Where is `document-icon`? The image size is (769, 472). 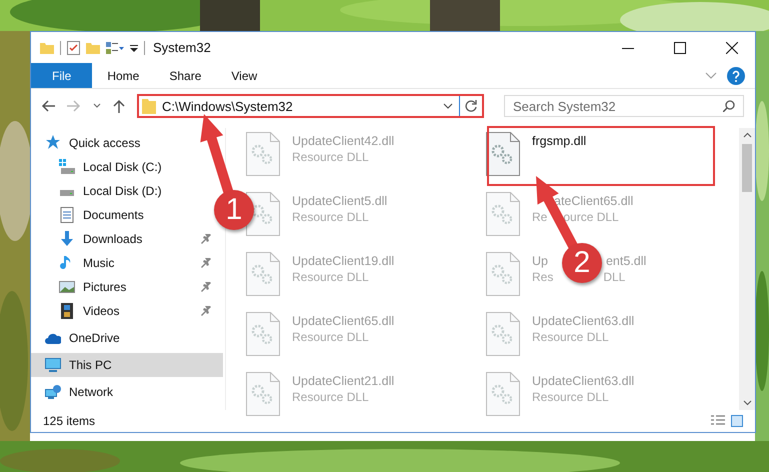 document-icon is located at coordinates (67, 215).